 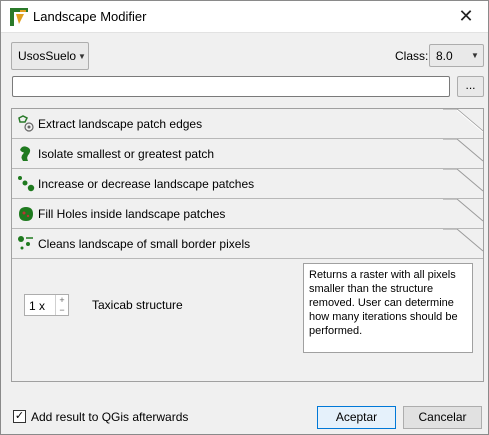 I want to click on resize-patch-icon, so click(x=26, y=184).